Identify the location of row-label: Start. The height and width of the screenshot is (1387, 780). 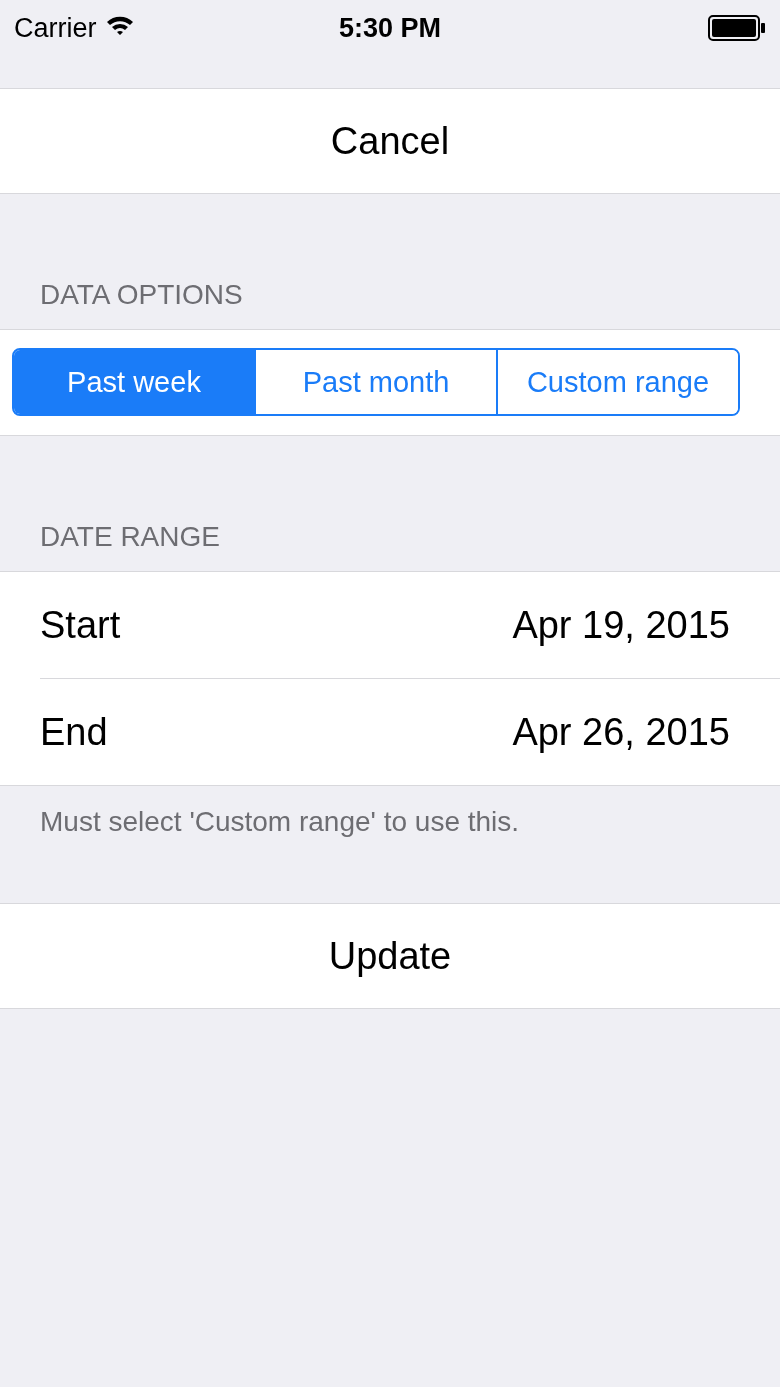
(80, 625).